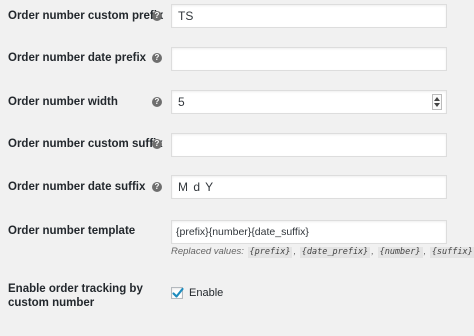  Describe the element at coordinates (335, 252) in the screenshot. I see `code-date-prefix: {date_prefix}` at that location.